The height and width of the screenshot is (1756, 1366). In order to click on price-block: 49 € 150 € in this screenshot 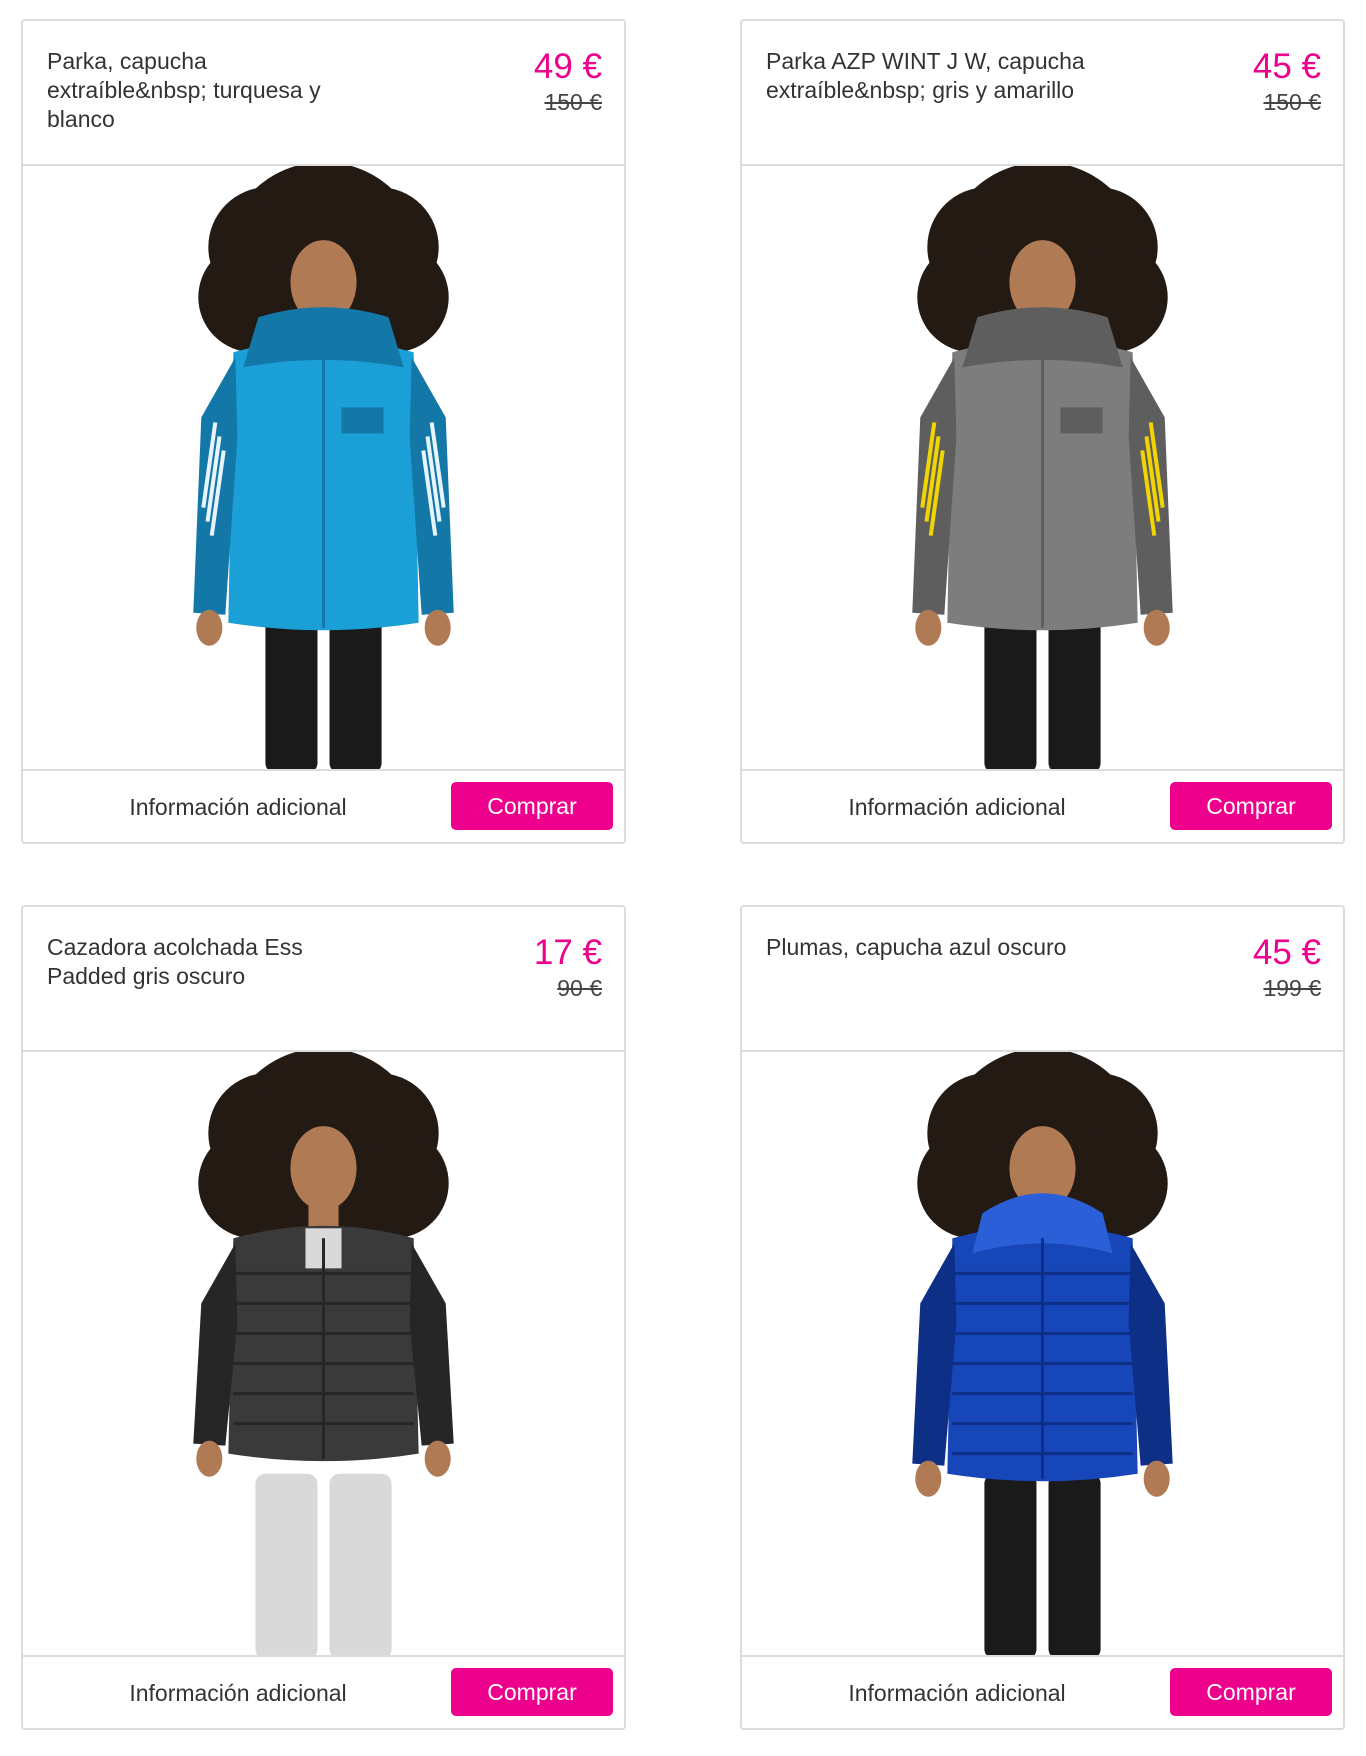, I will do `click(568, 82)`.